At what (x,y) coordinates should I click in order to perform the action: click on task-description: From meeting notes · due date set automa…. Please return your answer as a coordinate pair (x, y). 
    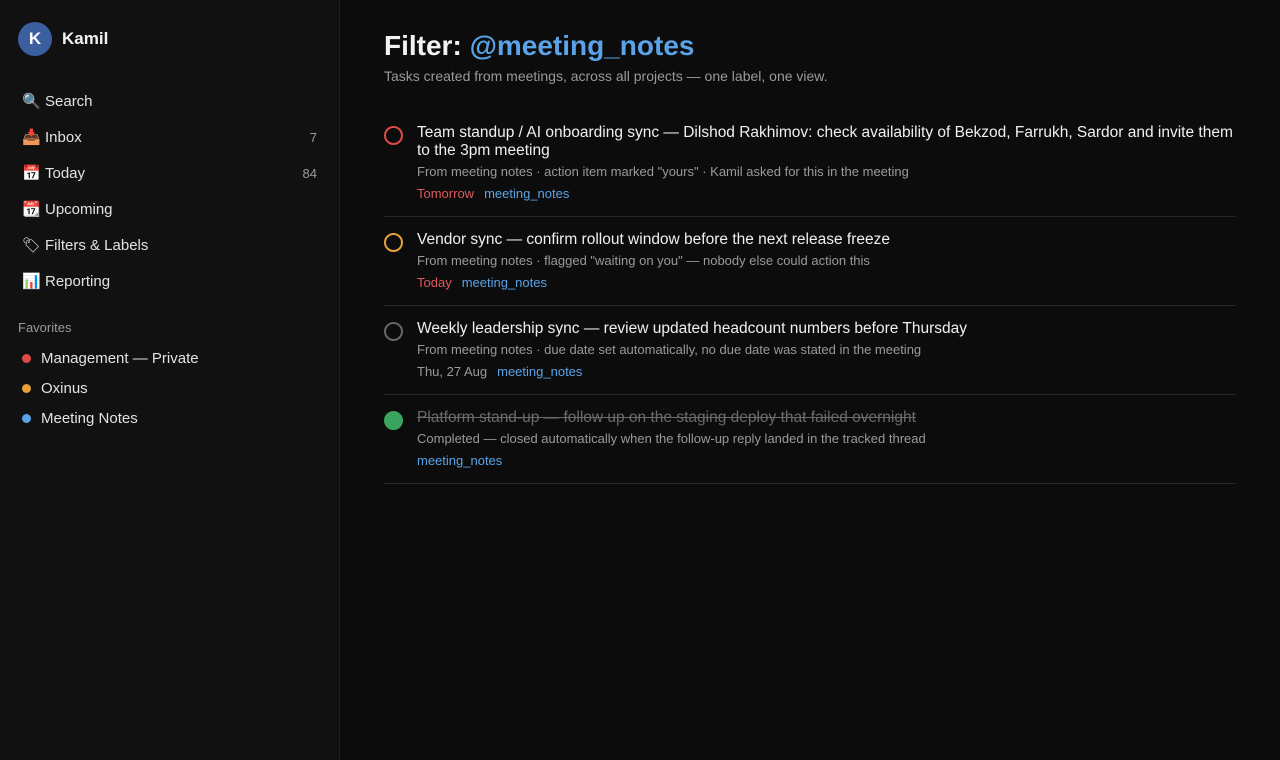
    Looking at the image, I should click on (669, 349).